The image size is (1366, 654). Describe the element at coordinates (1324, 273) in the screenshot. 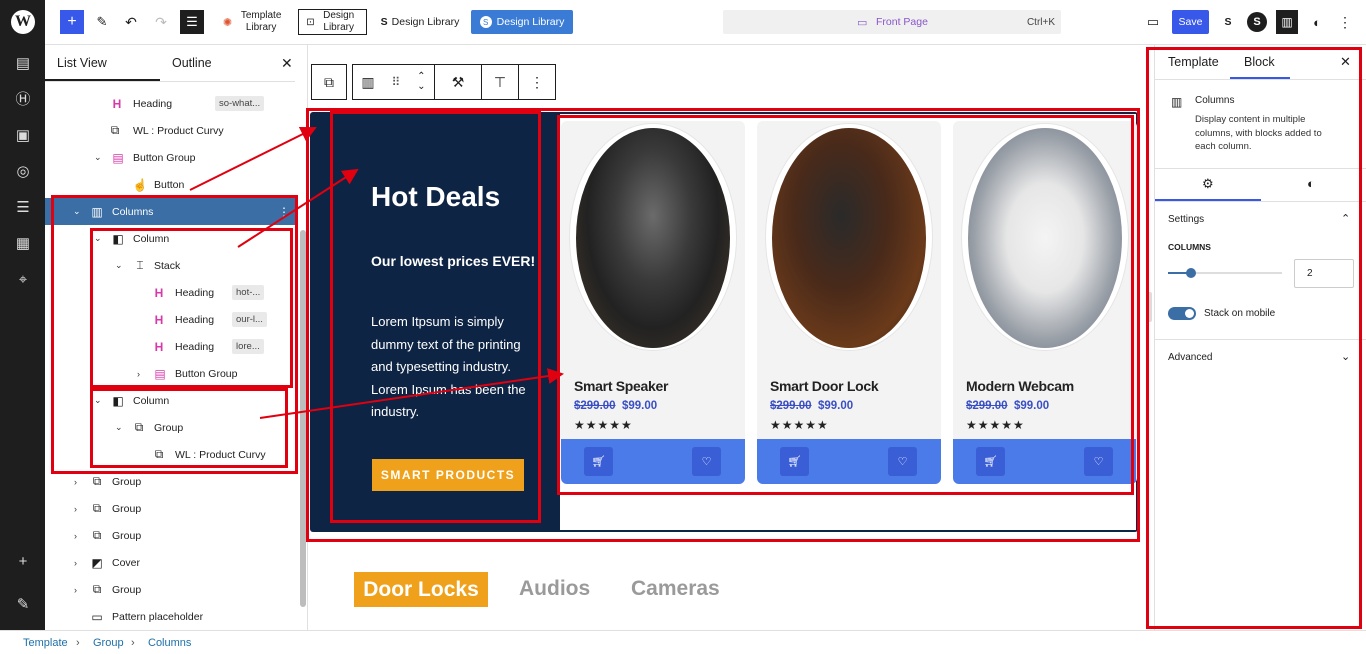

I see `columns-number-input: 2` at that location.